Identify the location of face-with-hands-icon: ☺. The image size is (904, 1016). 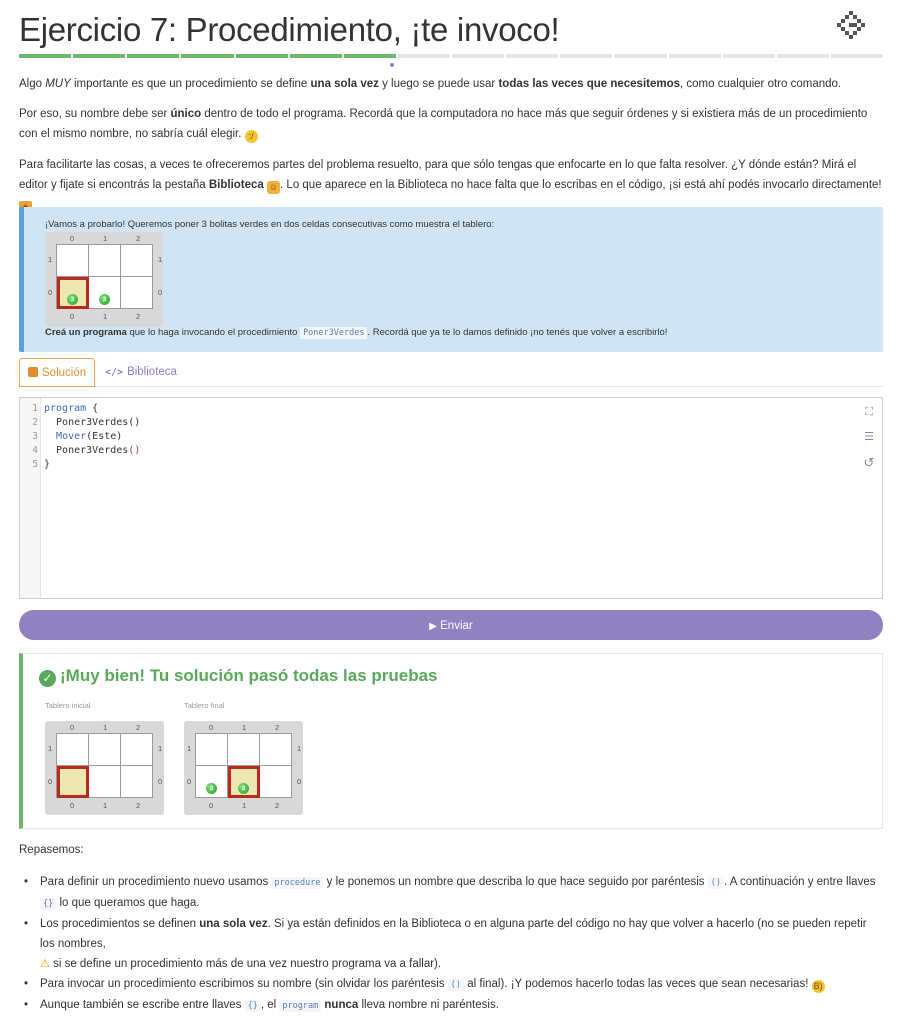
(274, 187).